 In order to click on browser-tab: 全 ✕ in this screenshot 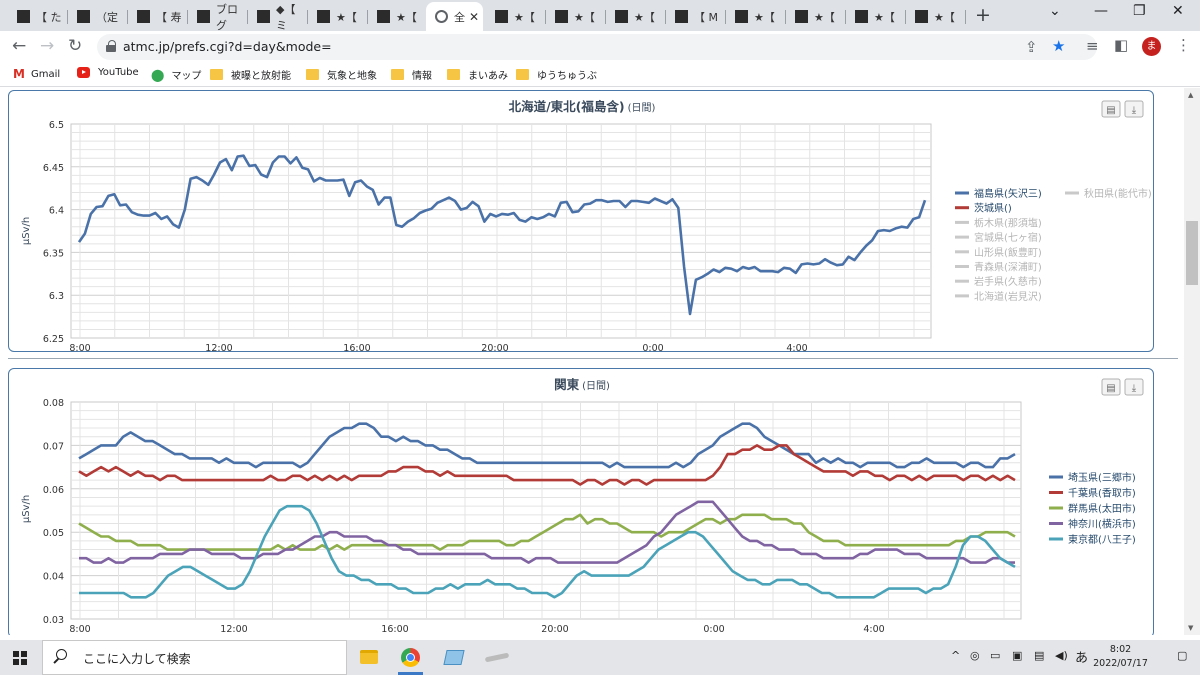, I will do `click(454, 16)`.